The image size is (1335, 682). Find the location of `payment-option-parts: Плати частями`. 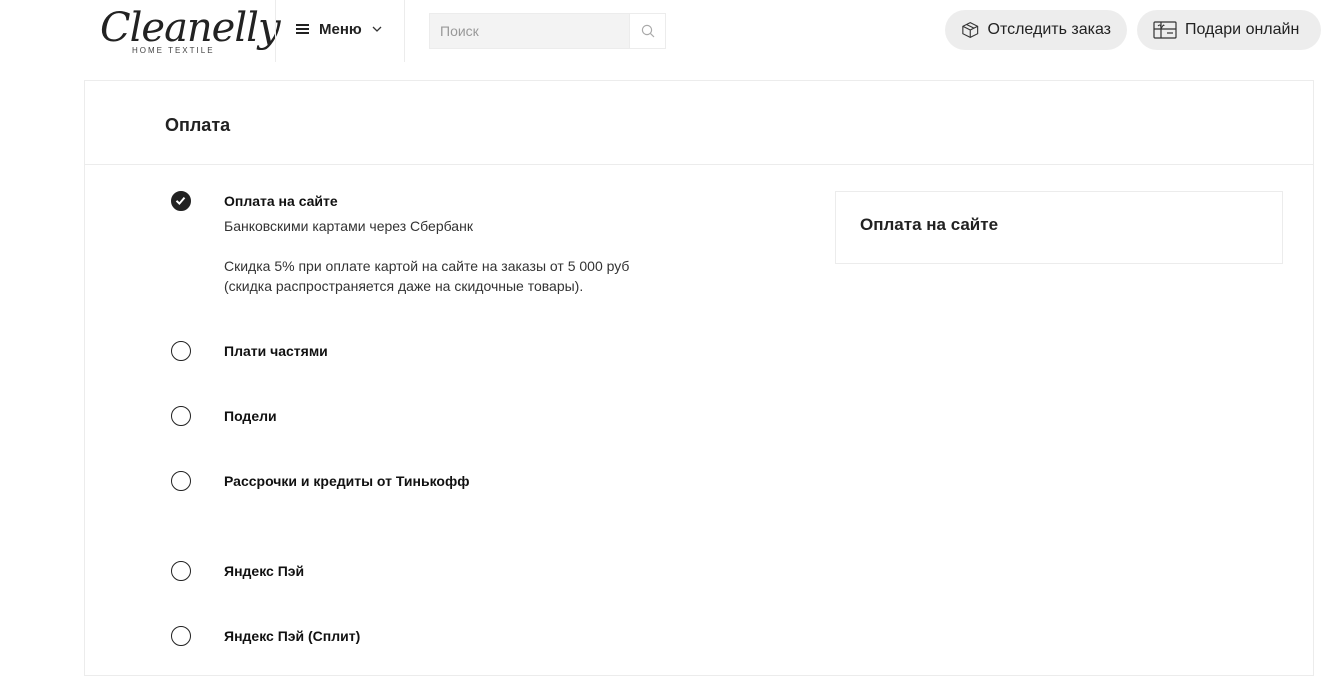

payment-option-parts: Плати частями is located at coordinates (471, 352).